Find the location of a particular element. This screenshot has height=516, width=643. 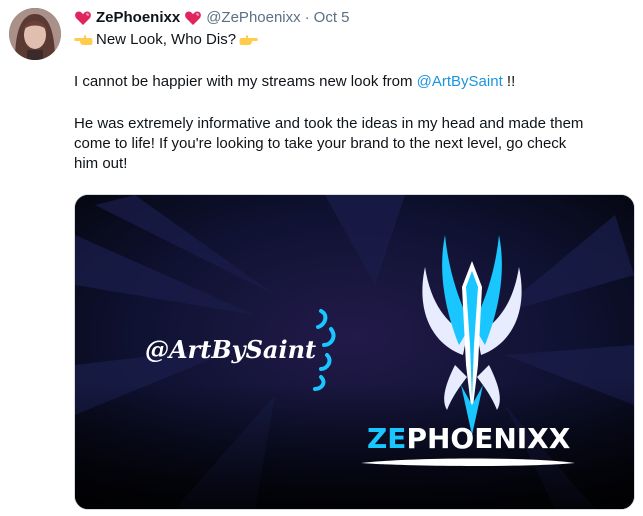

tweet-subtitle-line: New Look, Who Dis? is located at coordinates (166, 40).